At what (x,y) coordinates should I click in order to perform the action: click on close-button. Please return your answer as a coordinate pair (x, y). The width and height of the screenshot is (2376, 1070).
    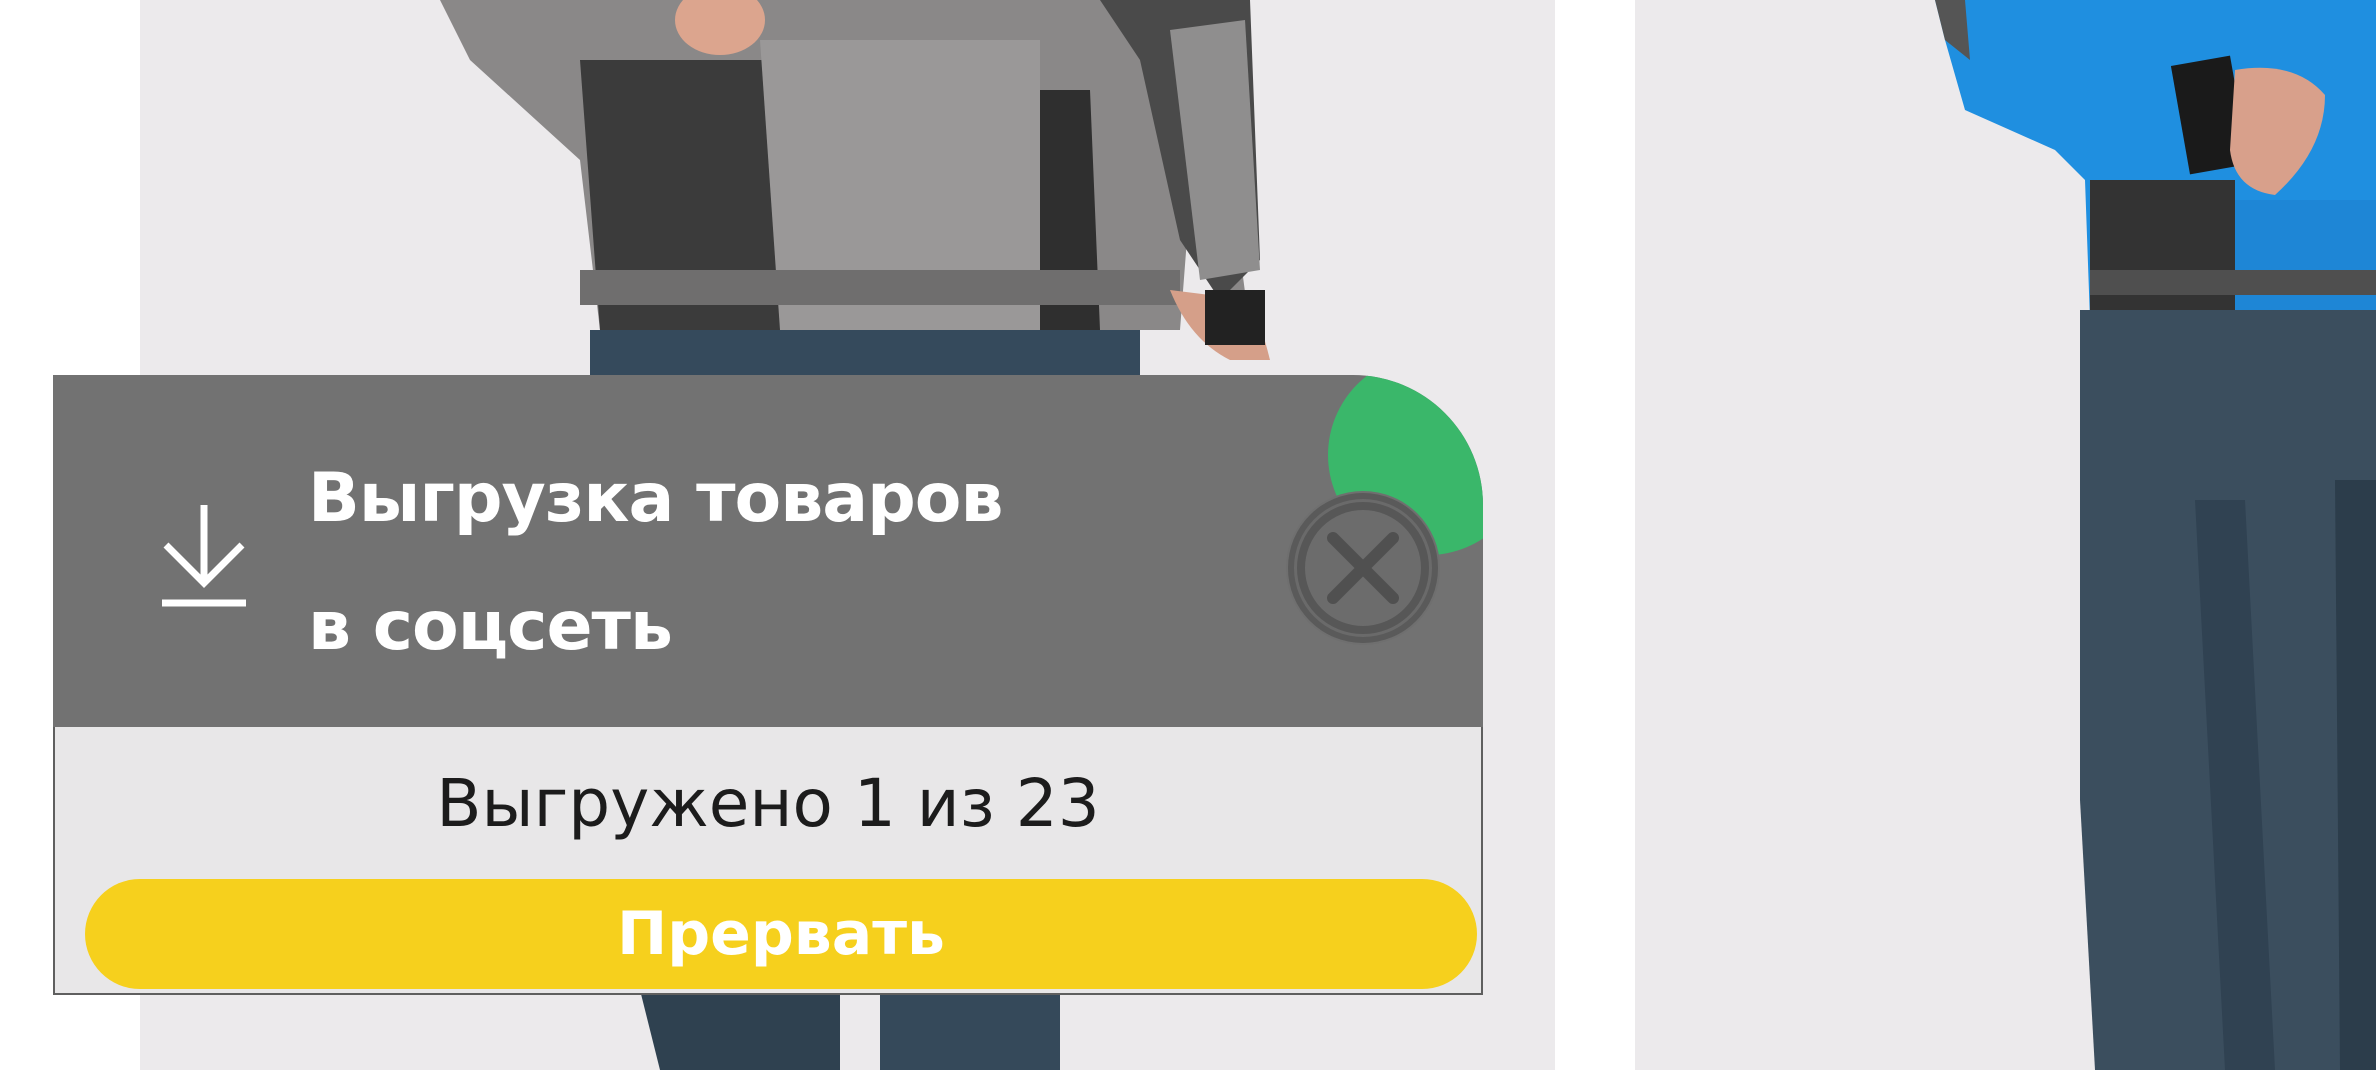
    Looking at the image, I should click on (1363, 568).